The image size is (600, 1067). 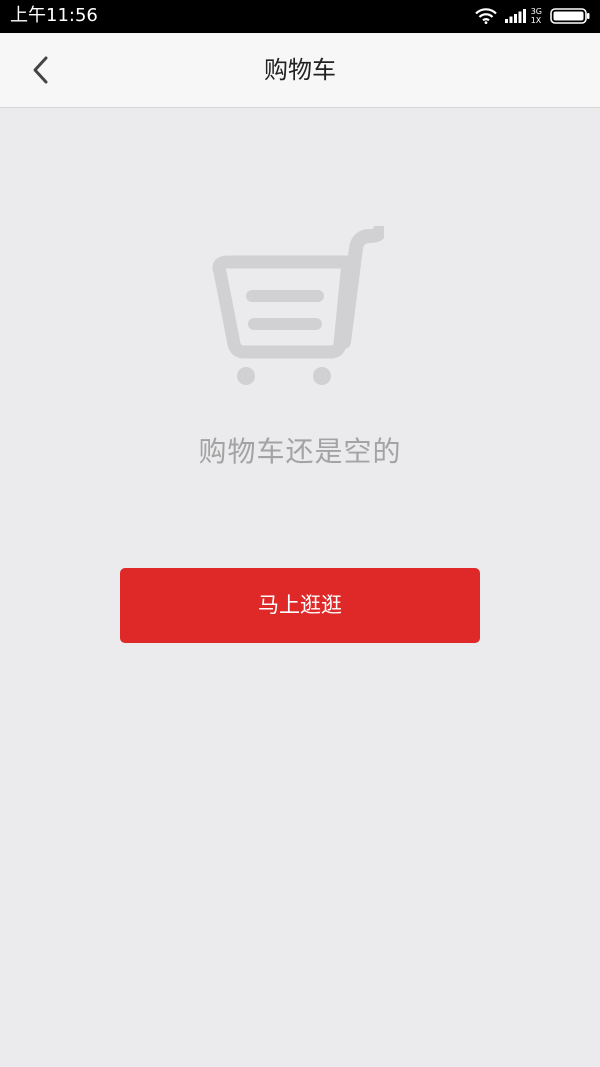 I want to click on back-button, so click(x=41, y=70).